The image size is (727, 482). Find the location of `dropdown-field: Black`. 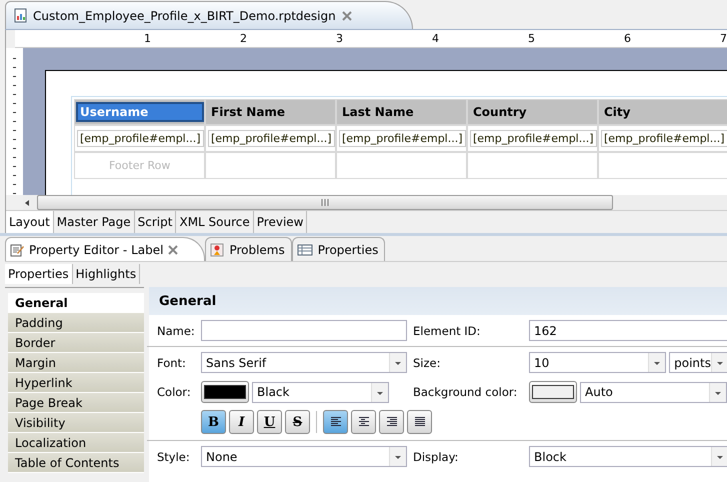

dropdown-field: Black is located at coordinates (320, 392).